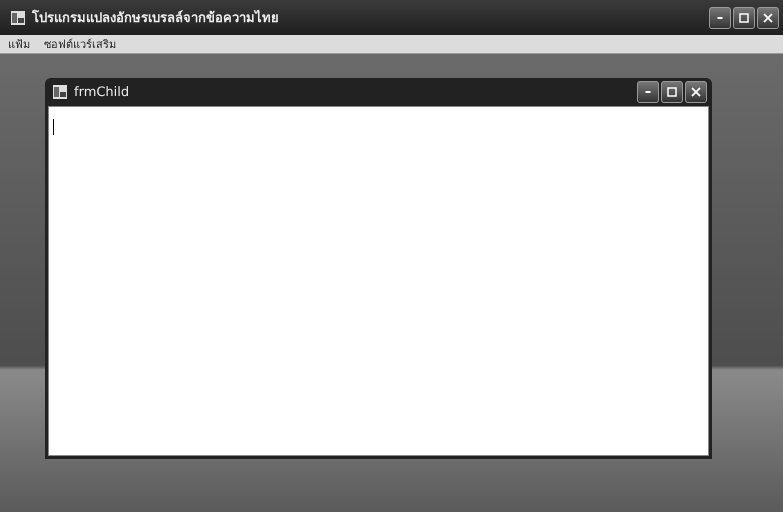 The width and height of the screenshot is (783, 512). Describe the element at coordinates (155, 18) in the screenshot. I see `window-title: โปรแกรมแปลงอักษรเบรลล์จากข้อความไทย` at that location.